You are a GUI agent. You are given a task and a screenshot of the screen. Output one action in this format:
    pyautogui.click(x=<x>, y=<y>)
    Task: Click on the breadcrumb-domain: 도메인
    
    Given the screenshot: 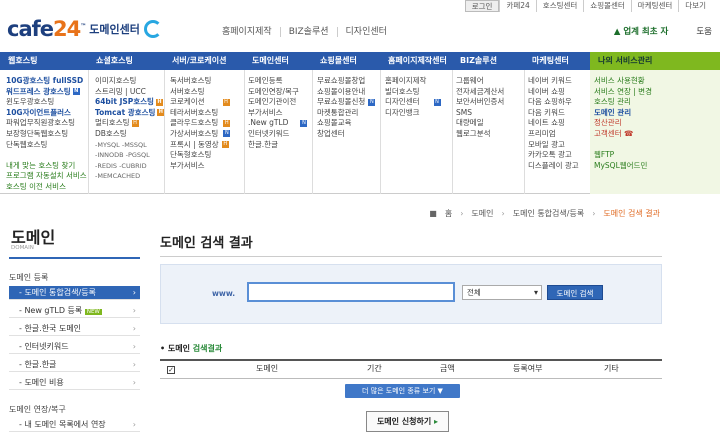 What is the action you would take?
    pyautogui.click(x=482, y=213)
    